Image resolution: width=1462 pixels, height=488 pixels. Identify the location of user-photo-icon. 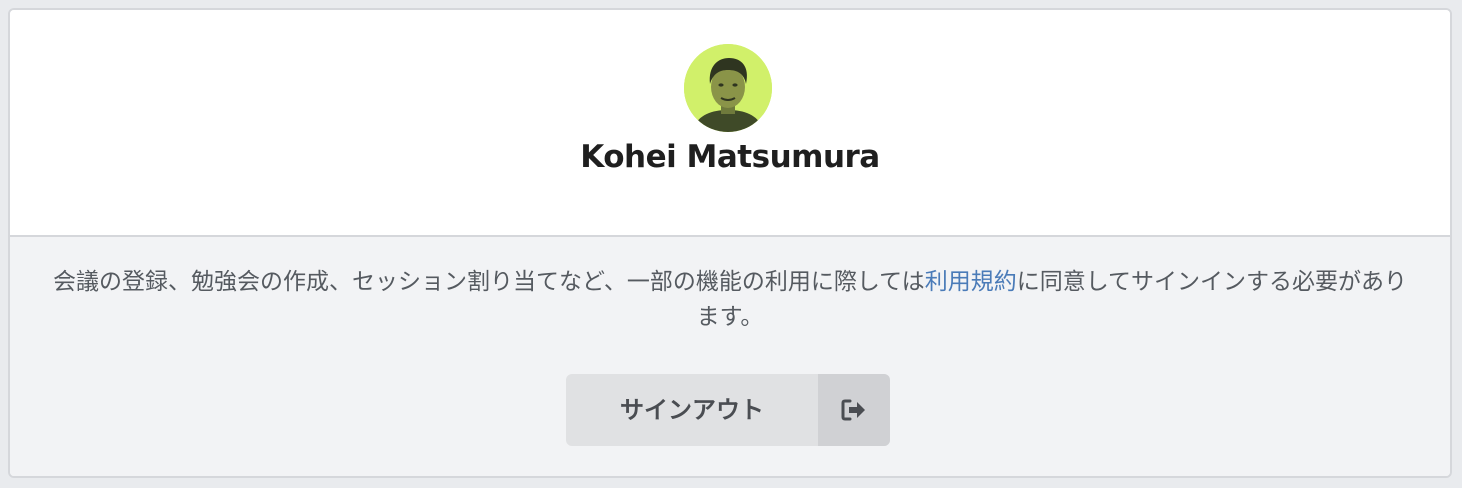
(728, 88).